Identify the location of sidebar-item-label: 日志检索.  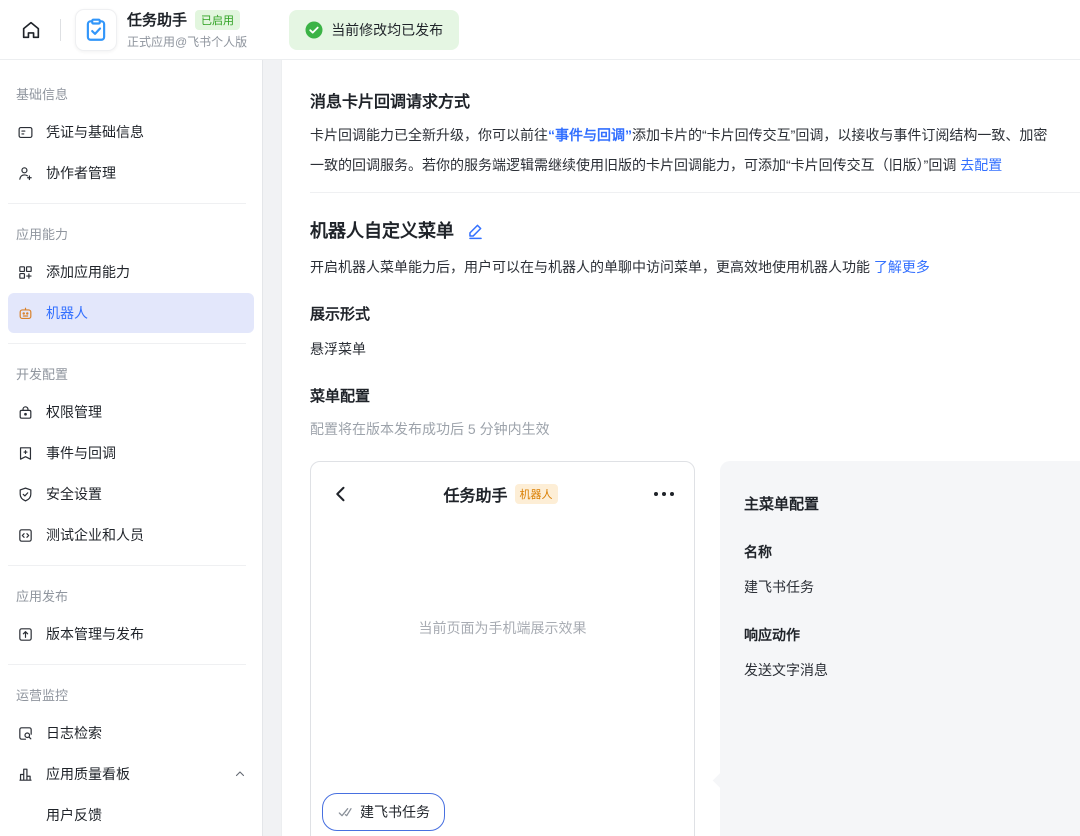
(74, 733).